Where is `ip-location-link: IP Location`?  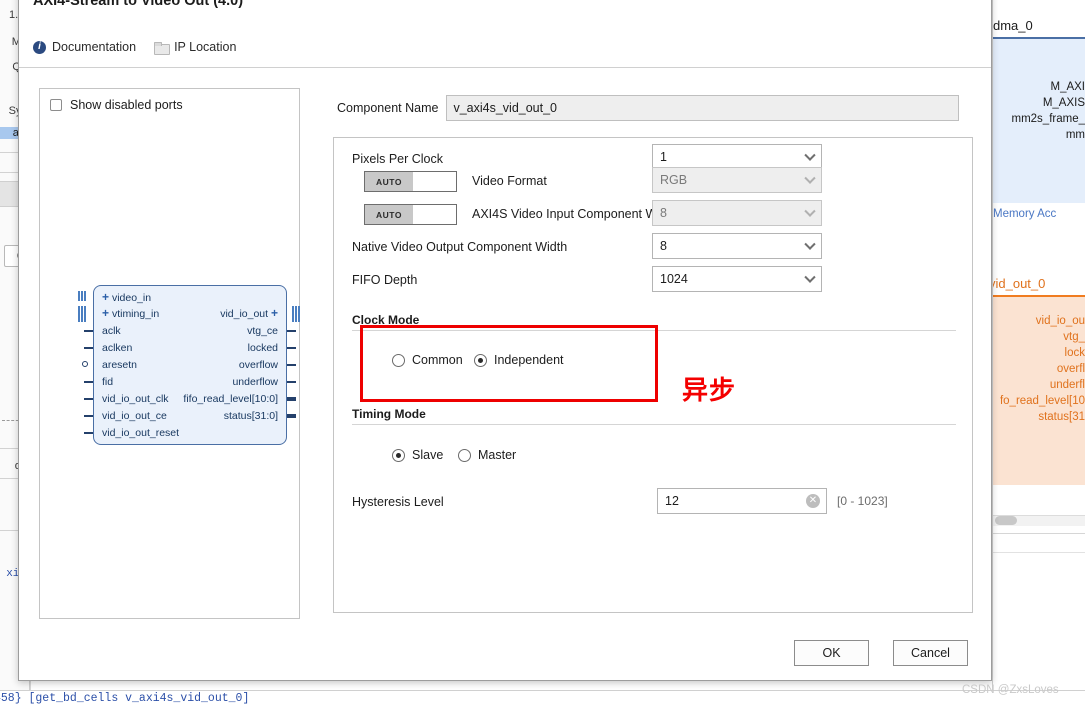 ip-location-link: IP Location is located at coordinates (195, 47).